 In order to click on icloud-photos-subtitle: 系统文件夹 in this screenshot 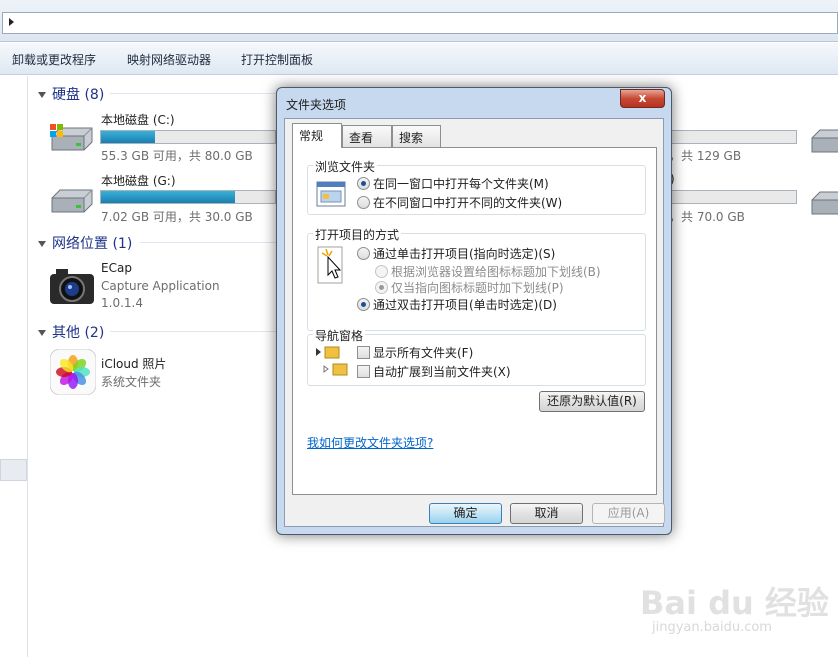, I will do `click(131, 382)`.